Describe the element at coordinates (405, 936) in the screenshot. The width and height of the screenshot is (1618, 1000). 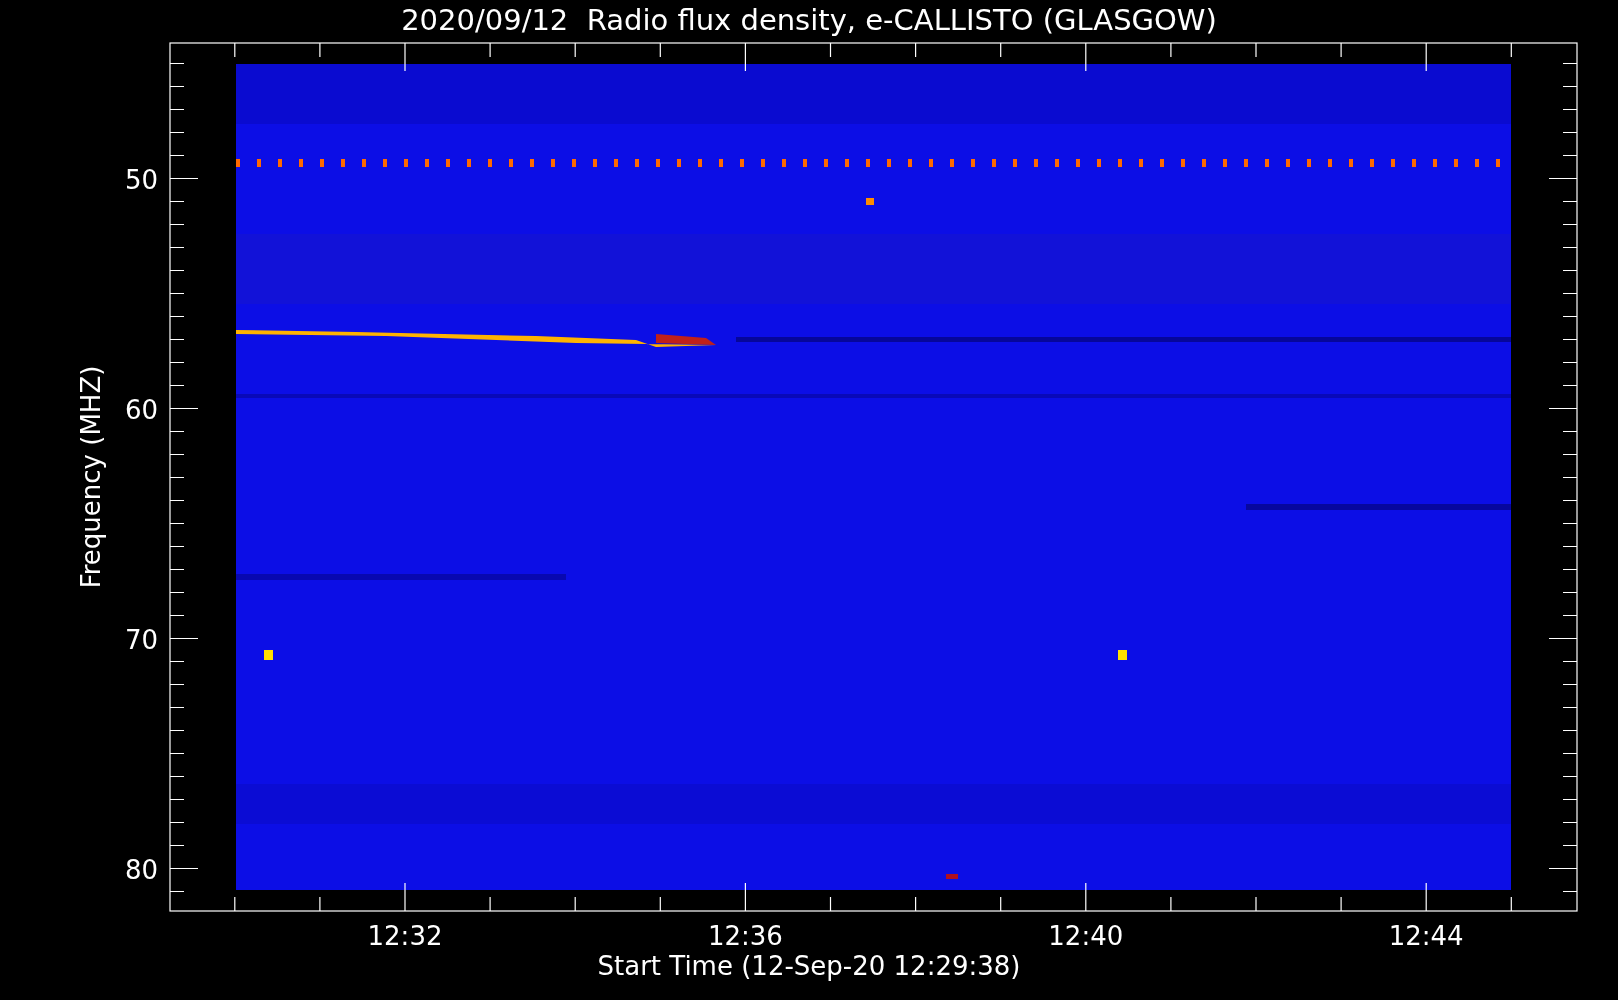
I see `axis-tick-label: 12:32` at that location.